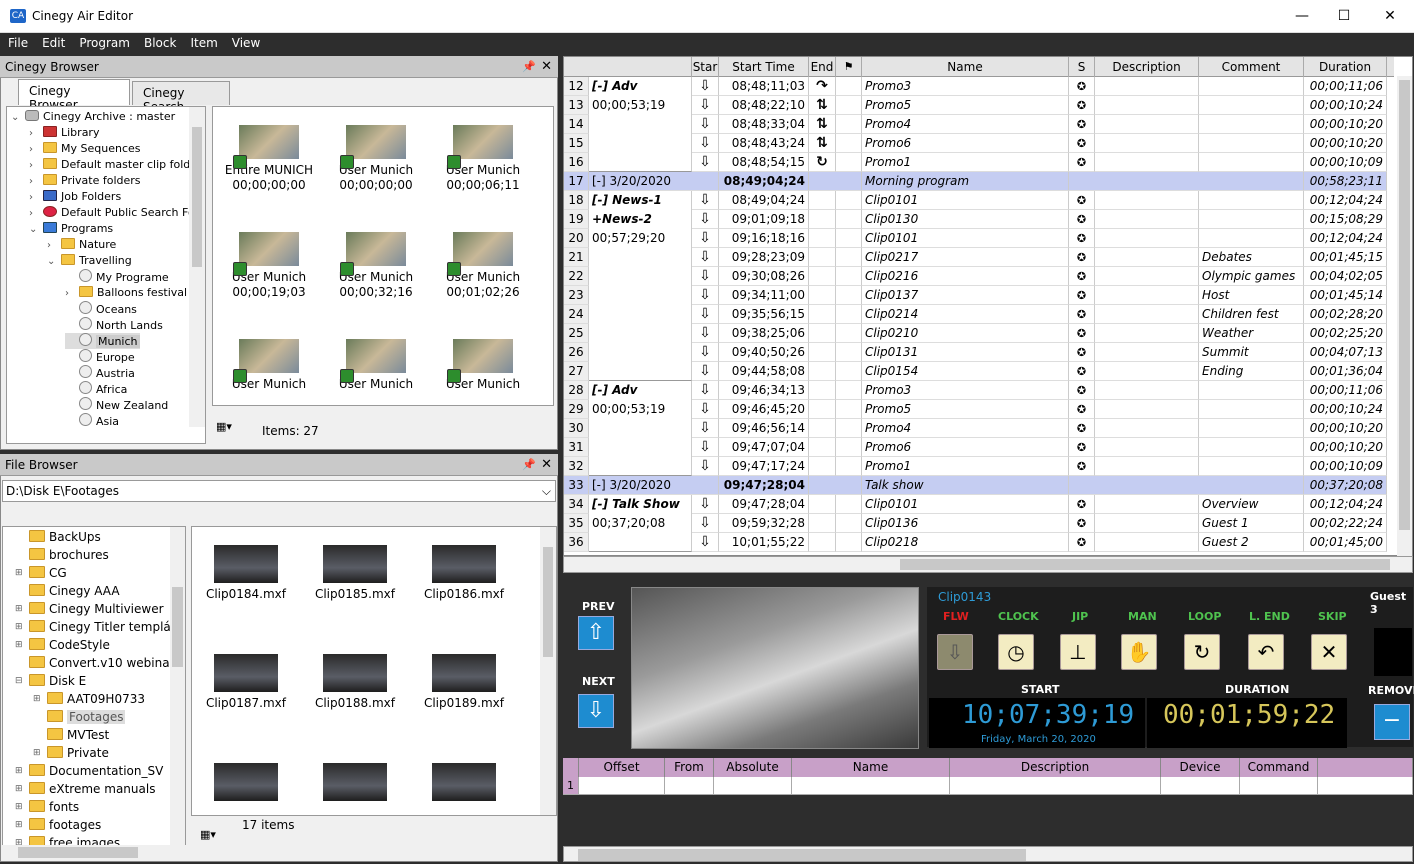 Image resolution: width=1414 pixels, height=864 pixels. I want to click on close-button: ✕, so click(1390, 16).